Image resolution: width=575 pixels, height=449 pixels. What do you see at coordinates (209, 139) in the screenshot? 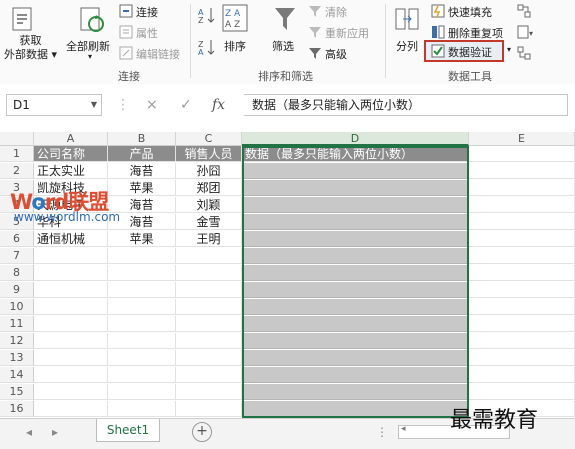
I see `column-header-c: C` at bounding box center [209, 139].